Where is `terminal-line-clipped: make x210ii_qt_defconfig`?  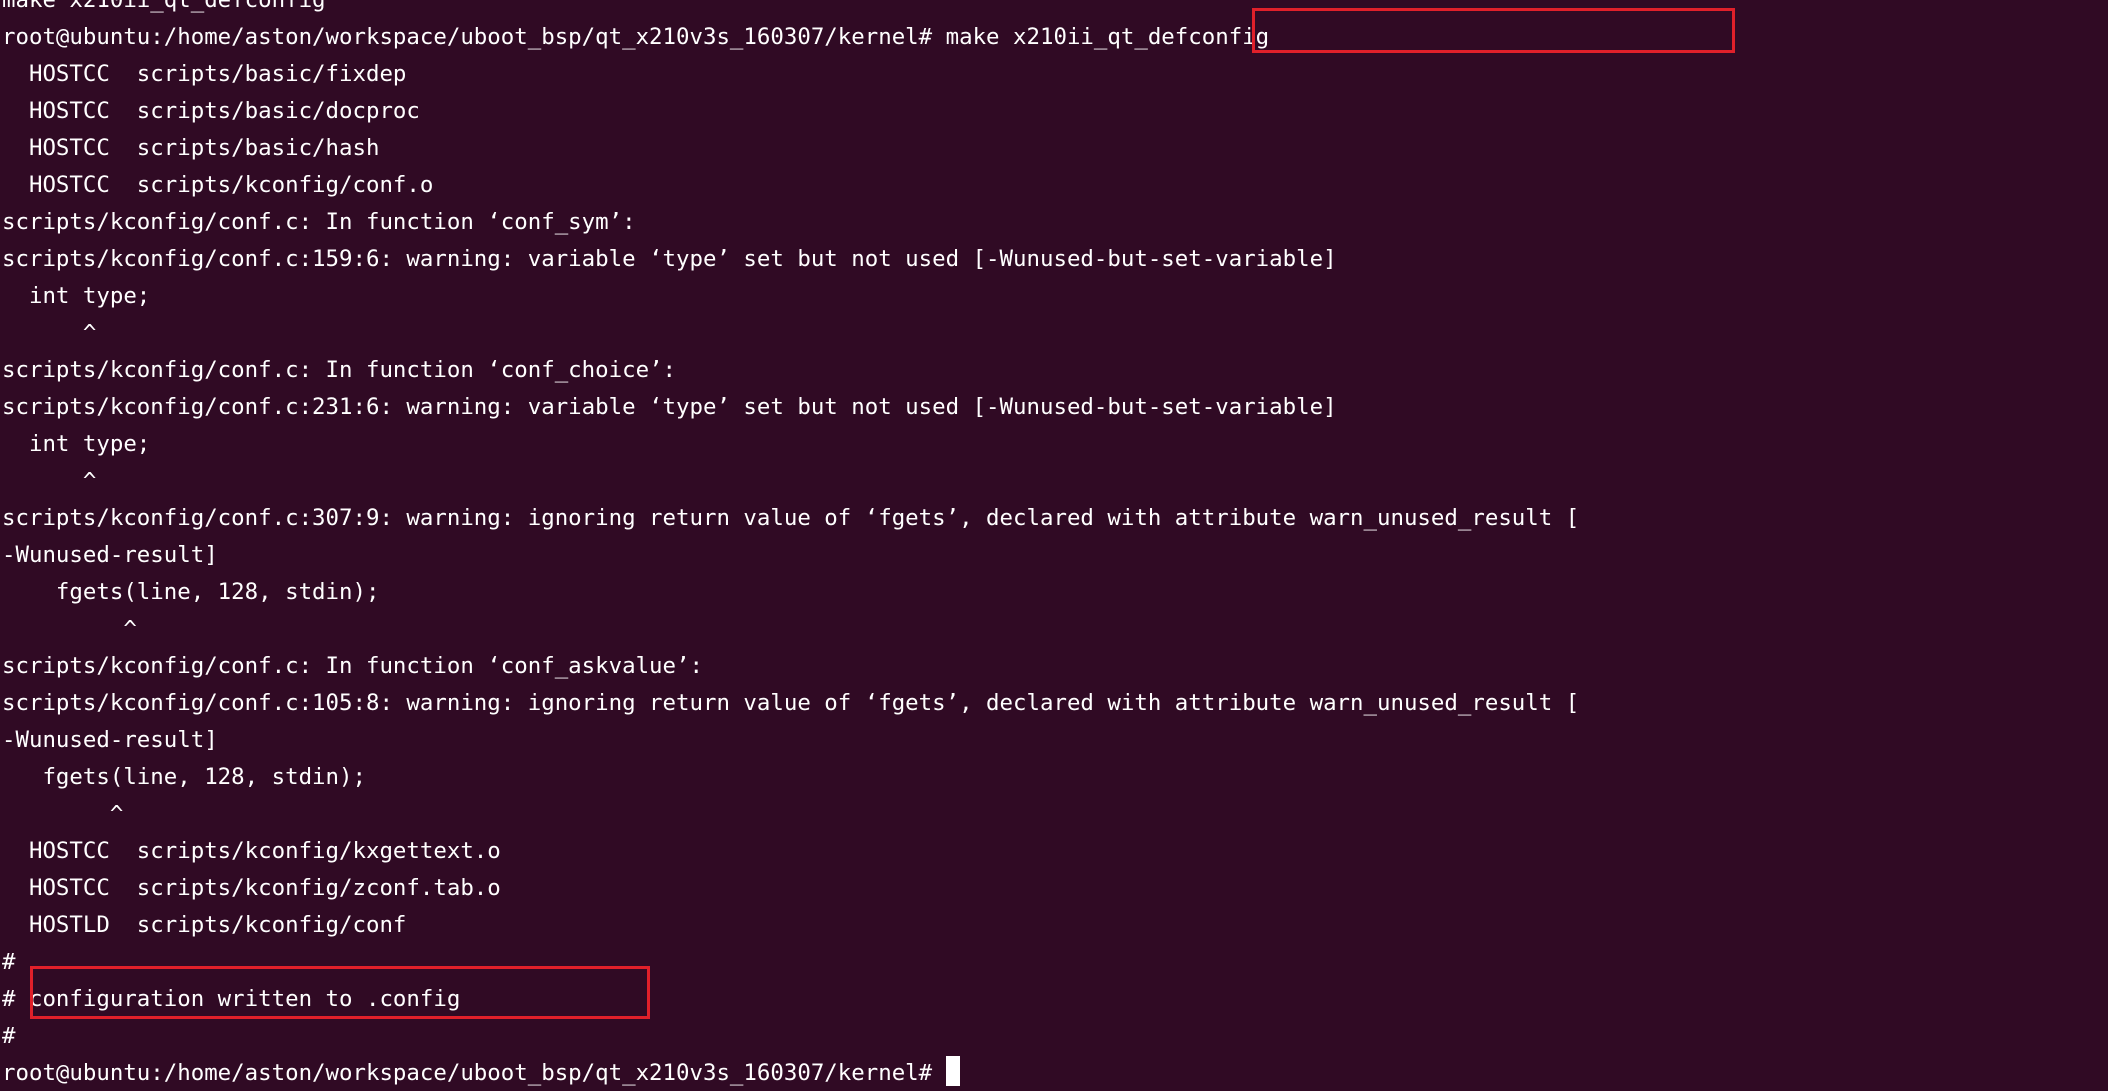 terminal-line-clipped: make x210ii_qt_defconfig is located at coordinates (164, 6).